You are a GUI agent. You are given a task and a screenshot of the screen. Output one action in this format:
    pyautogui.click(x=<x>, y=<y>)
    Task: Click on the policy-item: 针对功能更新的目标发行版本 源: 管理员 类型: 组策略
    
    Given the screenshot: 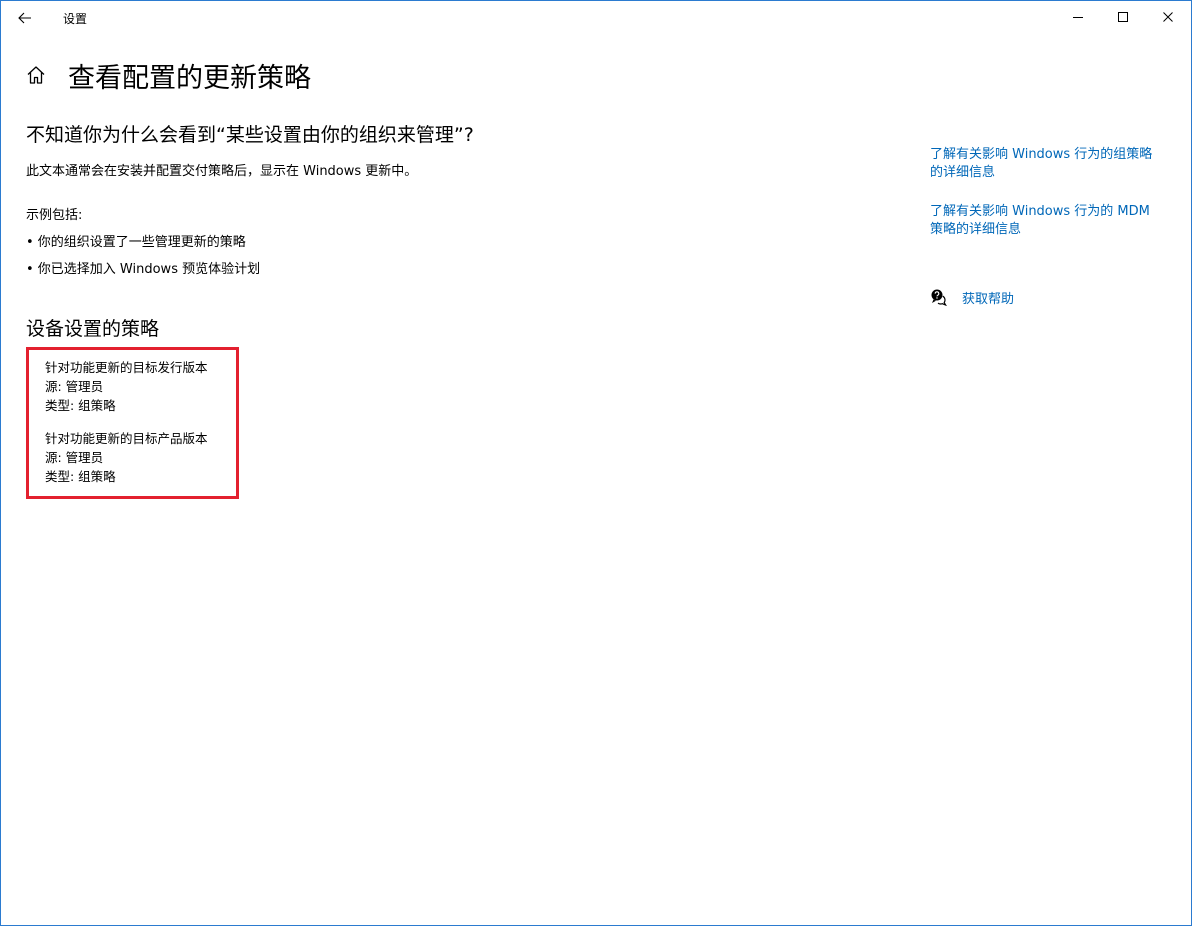 What is the action you would take?
    pyautogui.click(x=126, y=386)
    